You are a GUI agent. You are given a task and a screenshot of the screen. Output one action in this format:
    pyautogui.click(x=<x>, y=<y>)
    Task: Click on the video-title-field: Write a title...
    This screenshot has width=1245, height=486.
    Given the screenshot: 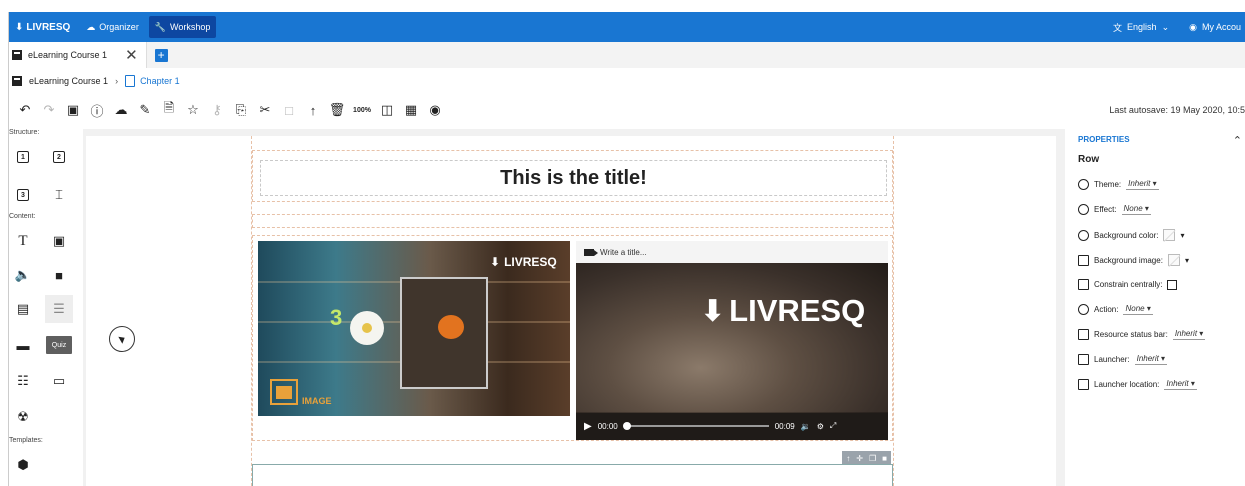 What is the action you would take?
    pyautogui.click(x=732, y=252)
    